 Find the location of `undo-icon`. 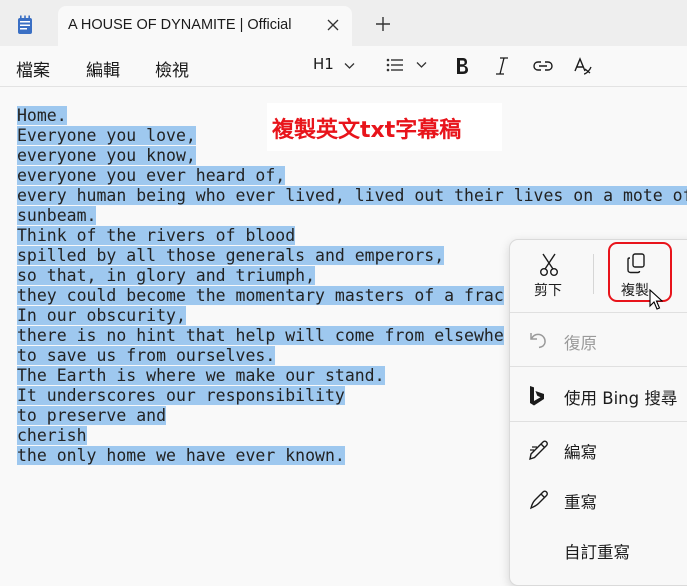

undo-icon is located at coordinates (538, 341).